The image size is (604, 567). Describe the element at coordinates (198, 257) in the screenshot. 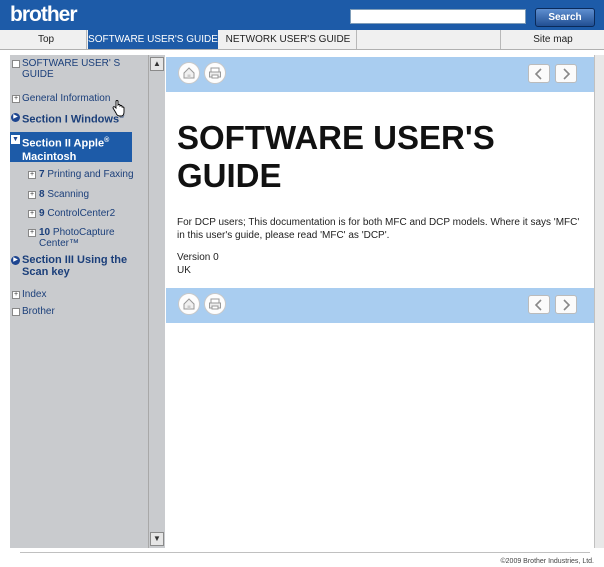

I see `version-text: Version 0` at that location.